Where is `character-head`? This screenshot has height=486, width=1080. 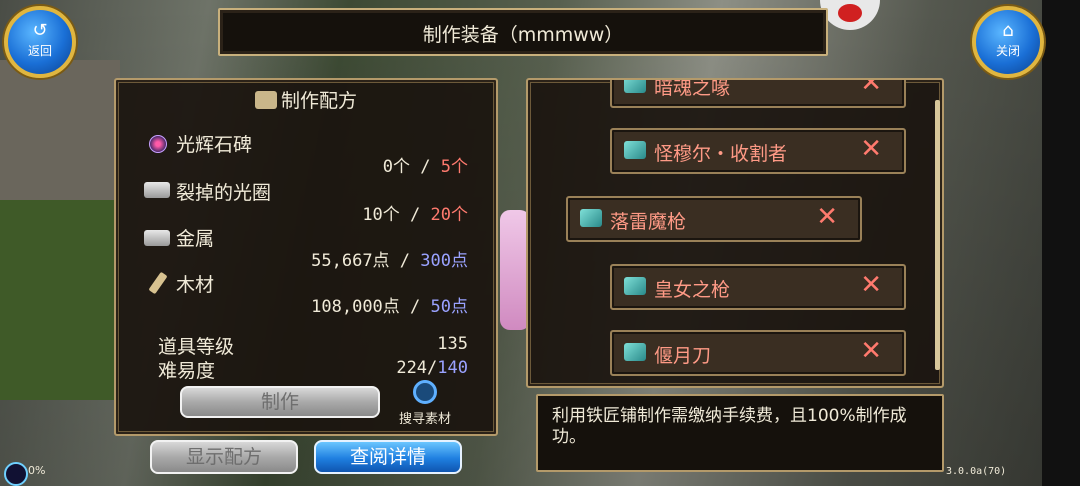
character-head is located at coordinates (850, 15).